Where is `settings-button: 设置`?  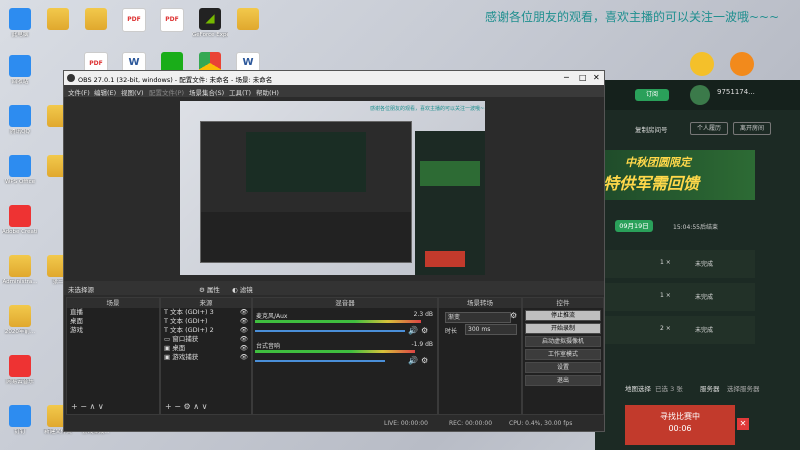
settings-button: 设置 is located at coordinates (563, 367).